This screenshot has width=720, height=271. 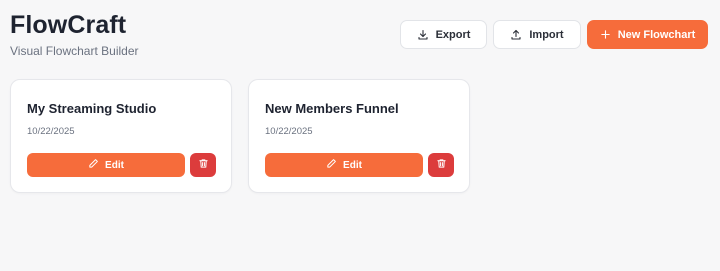 What do you see at coordinates (516, 35) in the screenshot?
I see `upload-icon` at bounding box center [516, 35].